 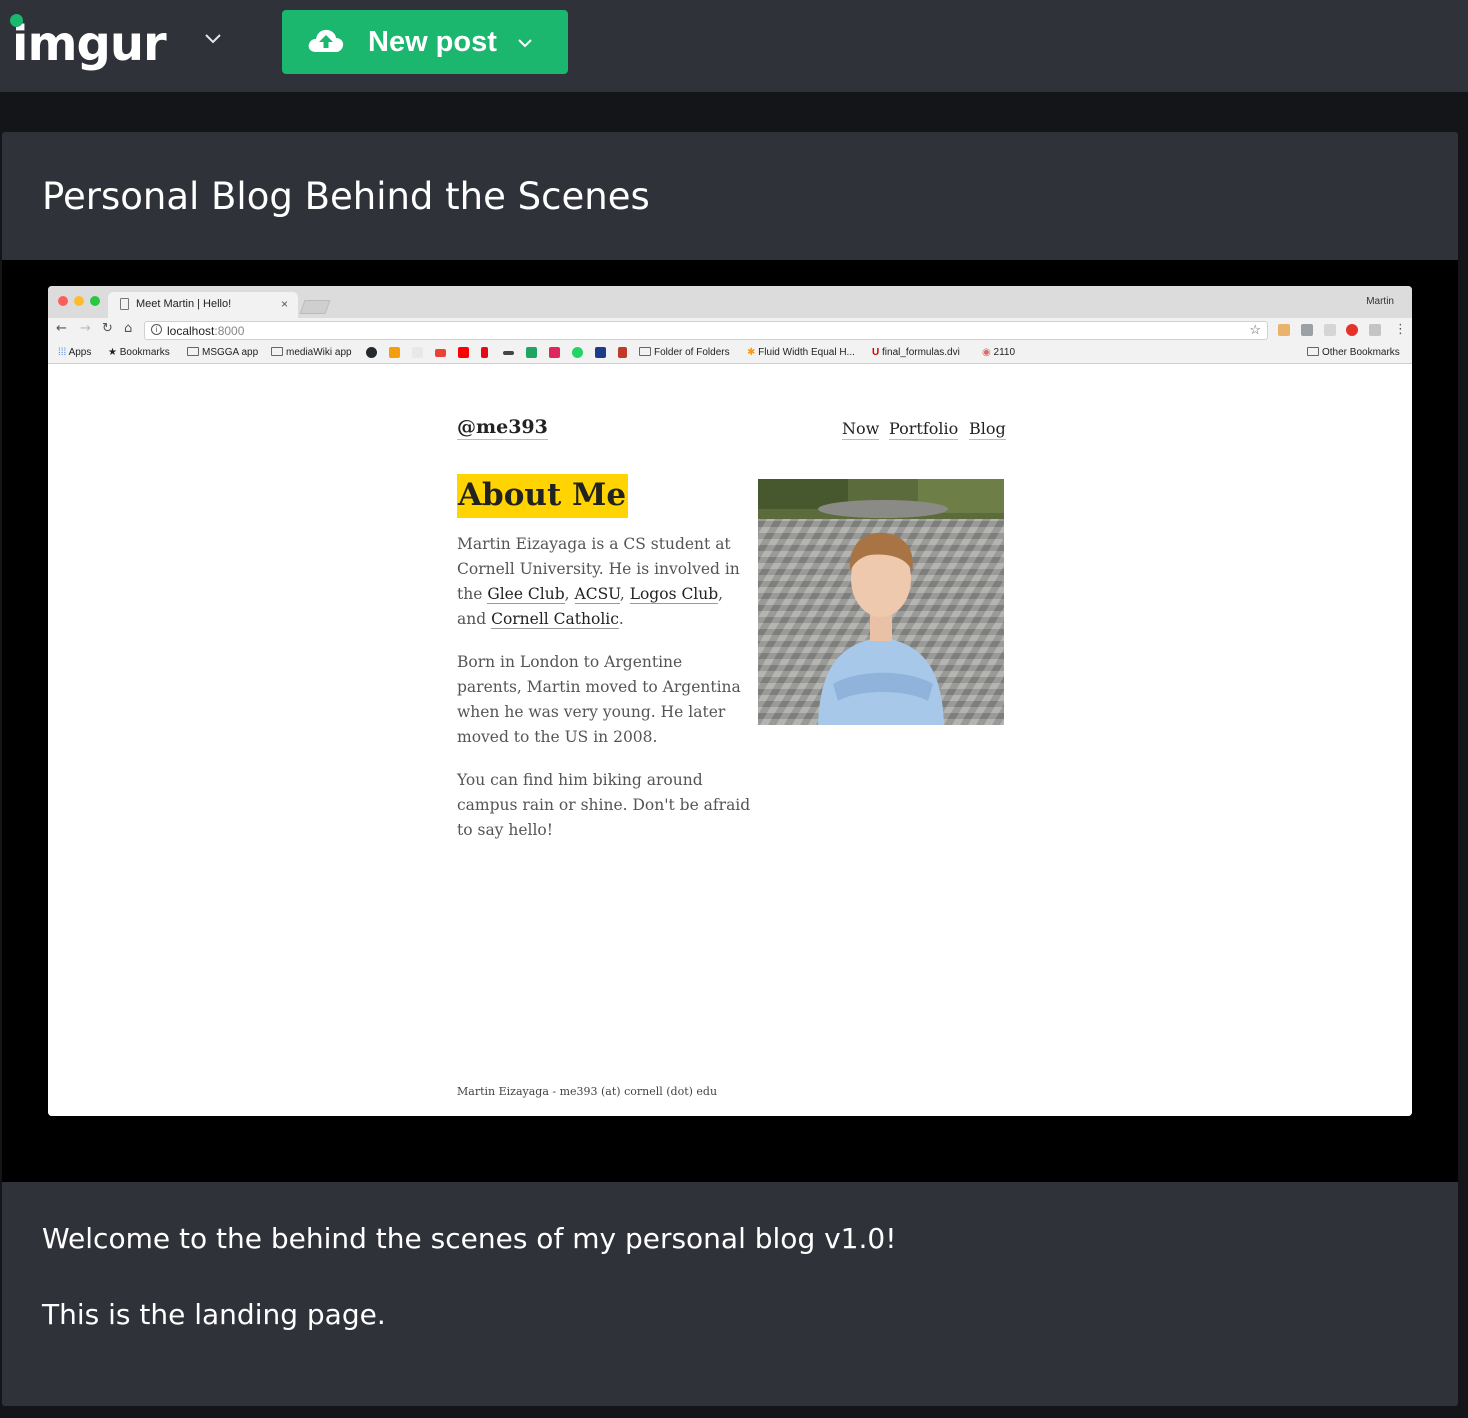 I want to click on profile-name: Martin, so click(x=1380, y=301).